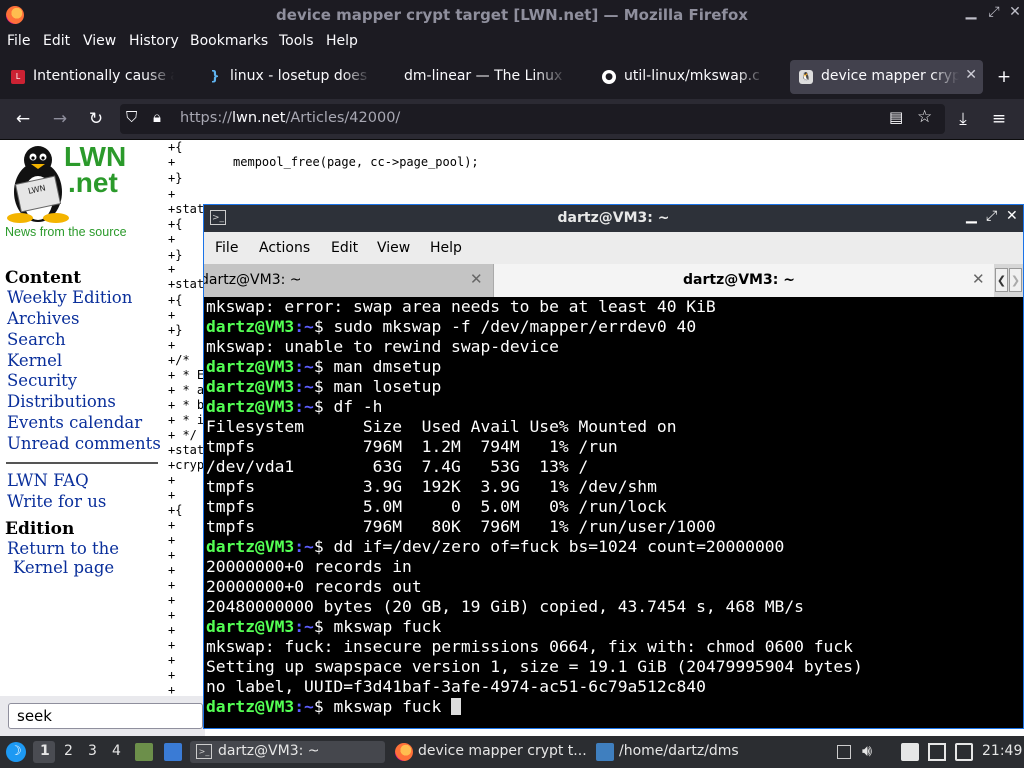  What do you see at coordinates (867, 751) in the screenshot?
I see `volume-icon: 🔊︎` at bounding box center [867, 751].